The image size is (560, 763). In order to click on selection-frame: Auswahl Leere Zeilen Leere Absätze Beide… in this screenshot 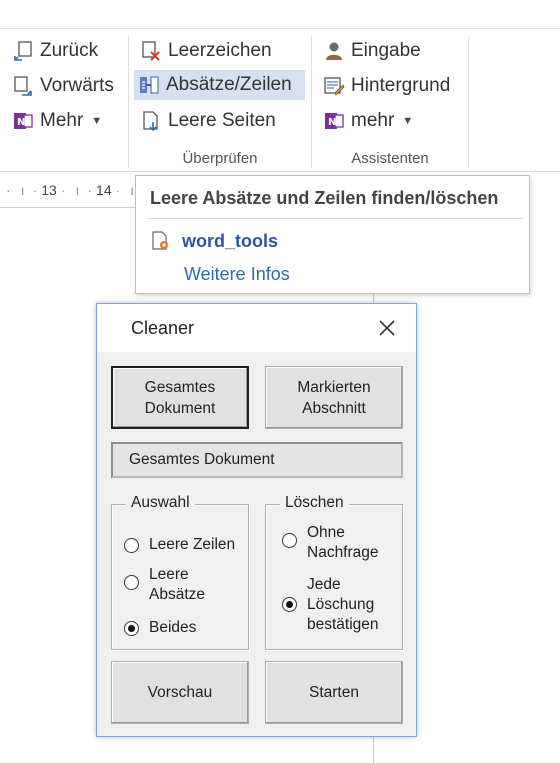, I will do `click(180, 572)`.